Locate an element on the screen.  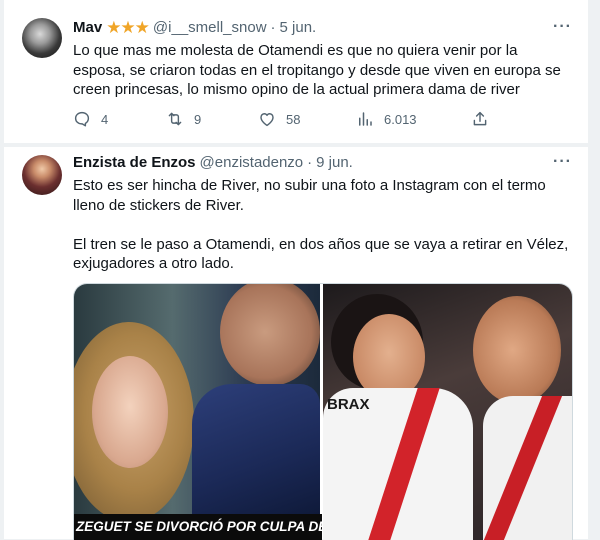
tweet-date: 5 jun. is located at coordinates (298, 28).